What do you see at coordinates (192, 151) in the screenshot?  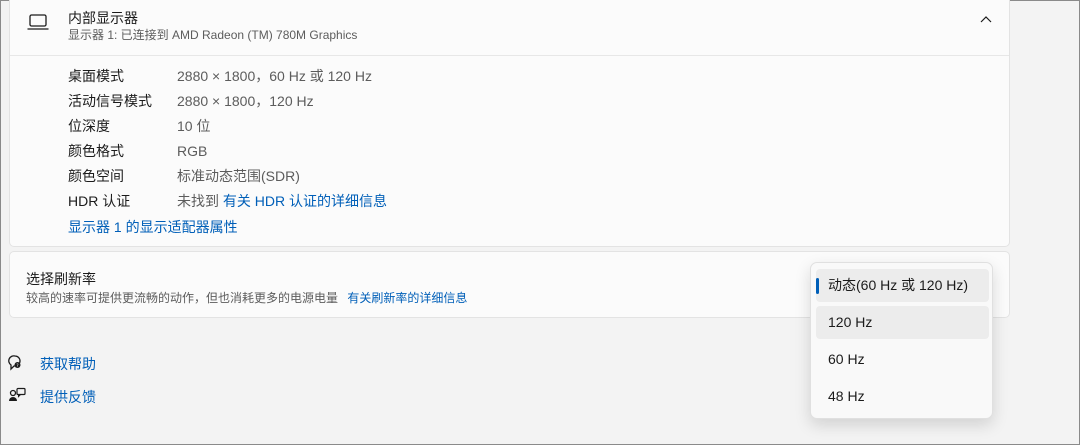 I see `property-value: RGB` at bounding box center [192, 151].